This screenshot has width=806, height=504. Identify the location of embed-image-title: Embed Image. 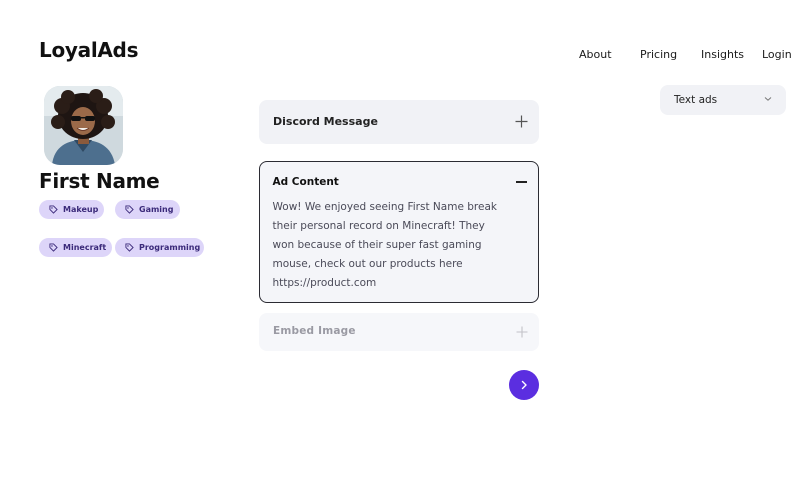
(314, 331).